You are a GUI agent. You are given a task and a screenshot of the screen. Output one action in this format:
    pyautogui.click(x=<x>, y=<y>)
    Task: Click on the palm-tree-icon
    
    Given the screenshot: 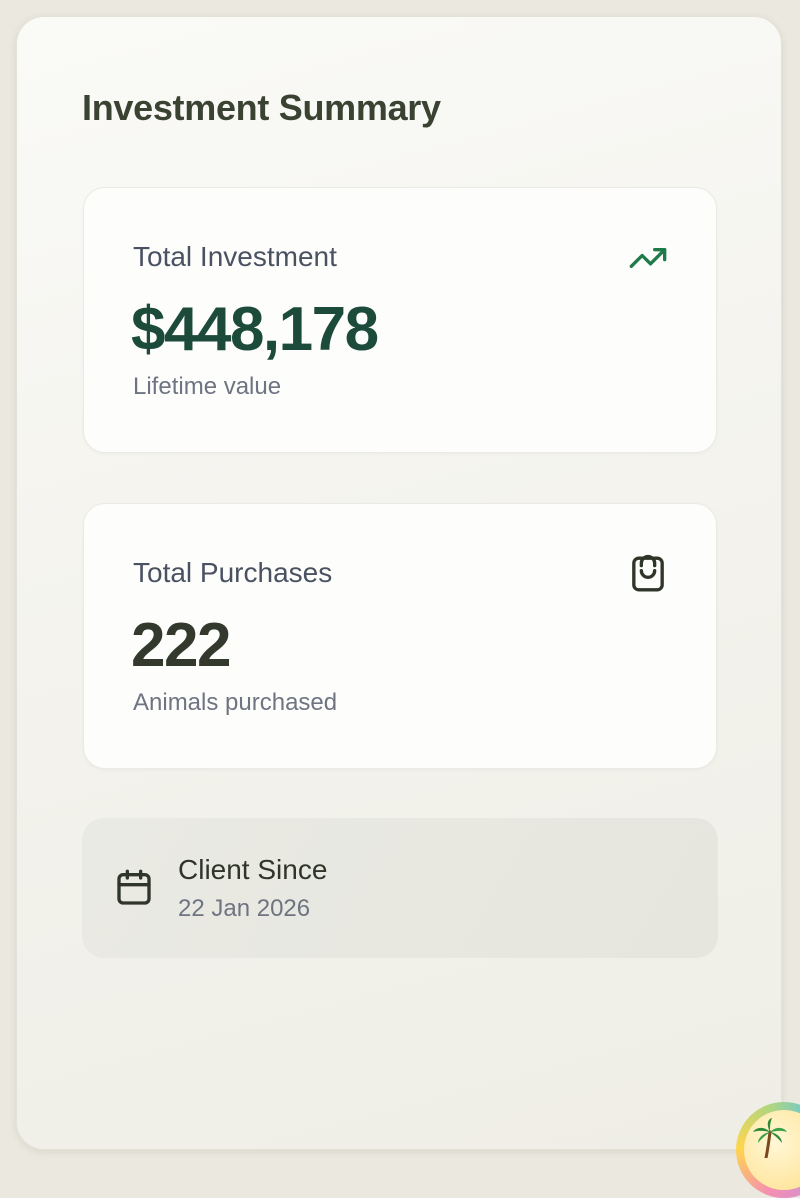 What is the action you would take?
    pyautogui.click(x=770, y=1138)
    